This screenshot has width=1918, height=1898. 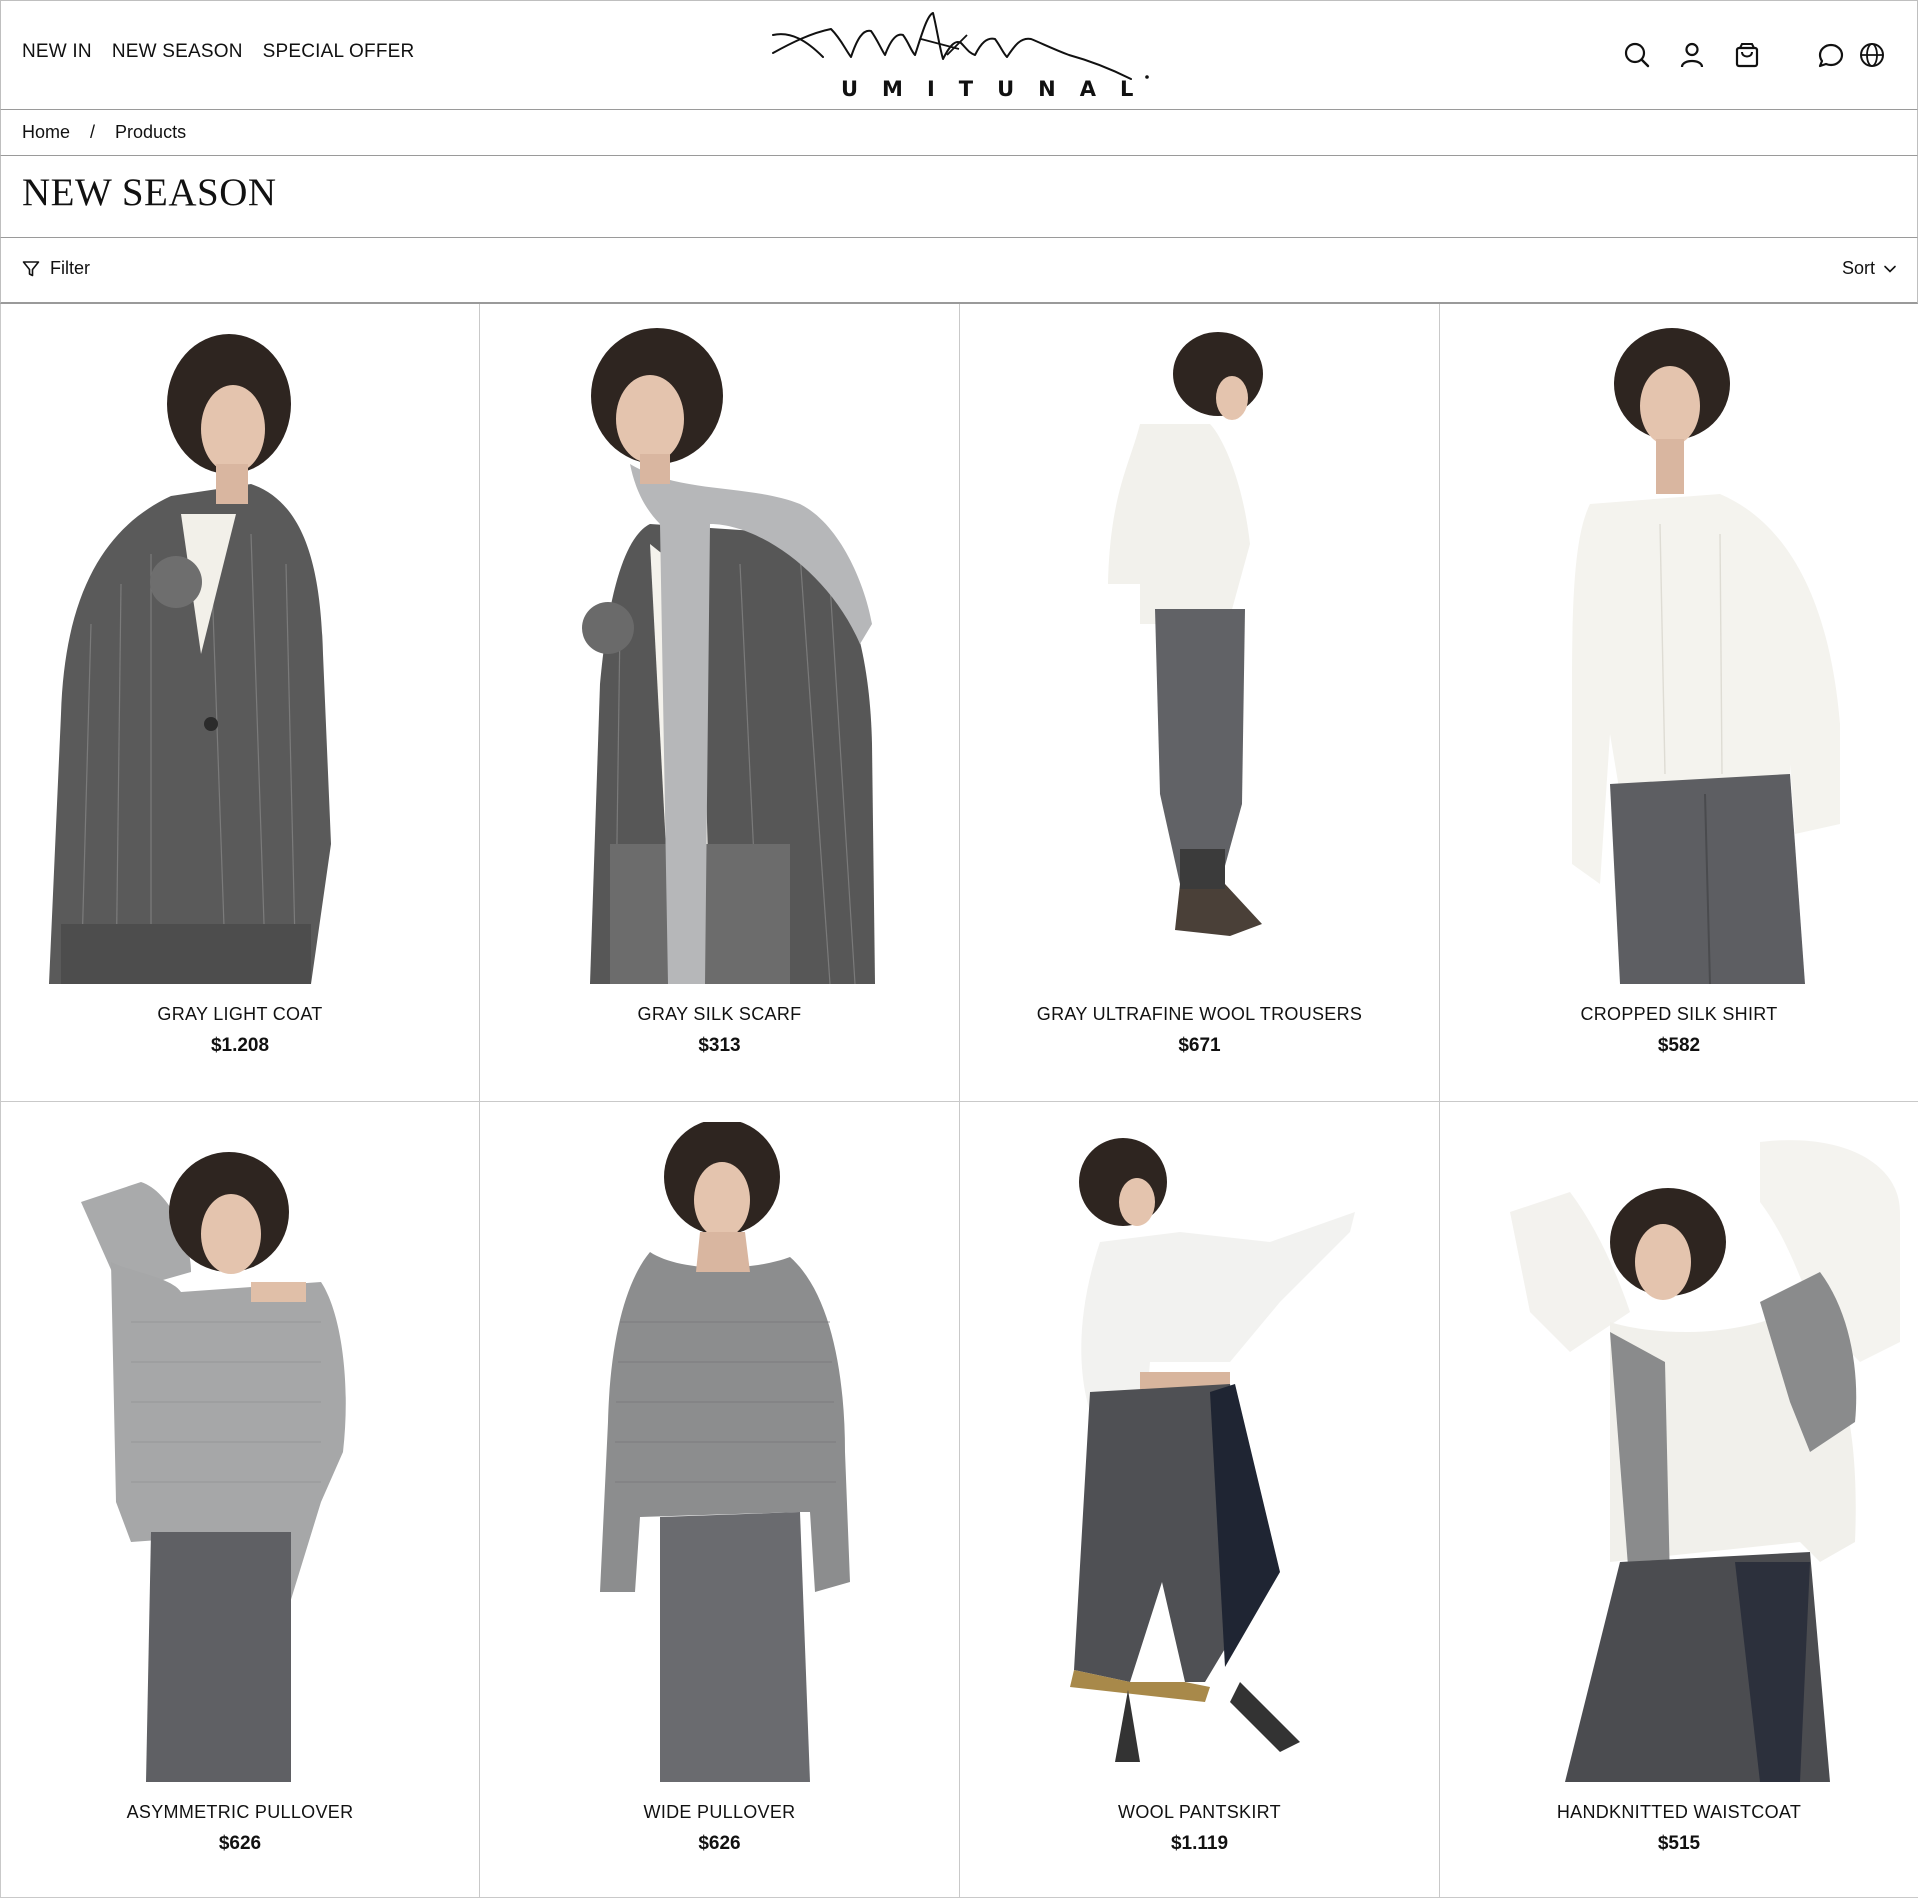 What do you see at coordinates (1199, 1812) in the screenshot?
I see `product-name: WOOL PANTSKIRT` at bounding box center [1199, 1812].